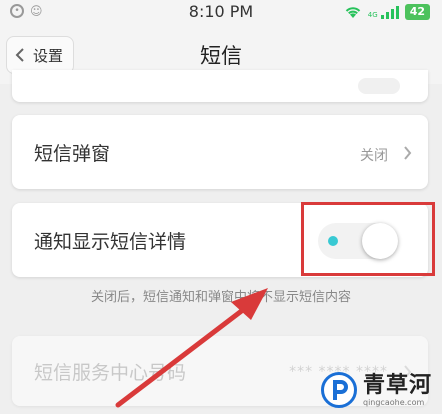  What do you see at coordinates (417, 12) in the screenshot?
I see `battery-icon: 42` at bounding box center [417, 12].